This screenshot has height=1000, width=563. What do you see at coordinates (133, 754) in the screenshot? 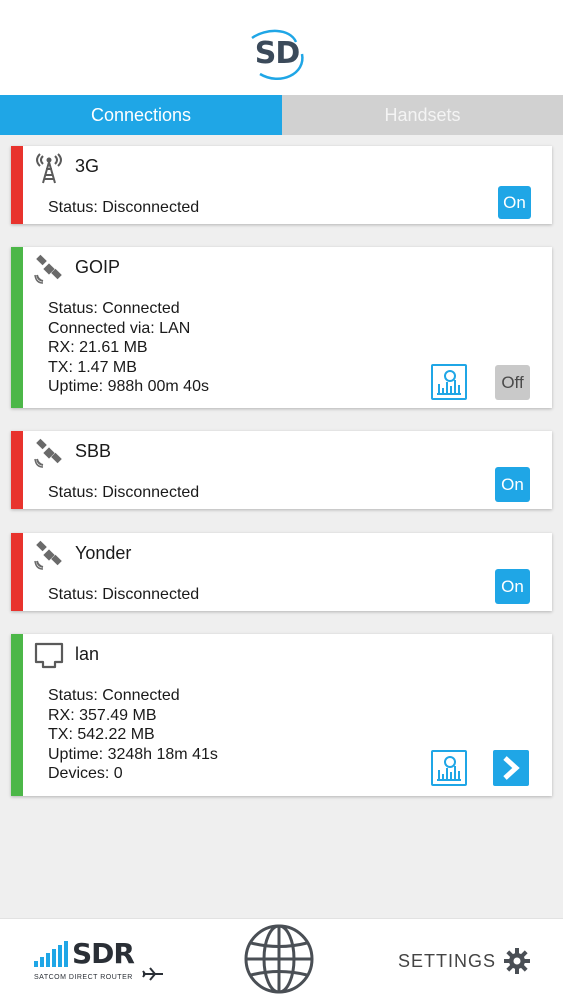
I see `uptime-line: Uptime: 3248h 18m 41s` at bounding box center [133, 754].